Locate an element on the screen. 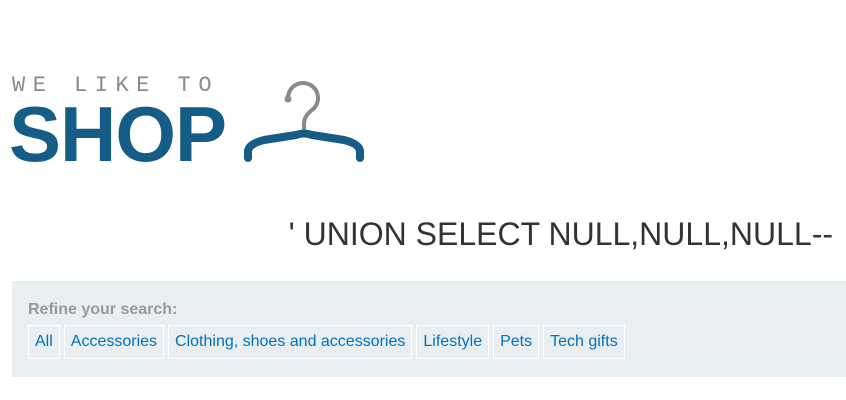 The image size is (846, 400). filter-link-accessories: Accessories is located at coordinates (114, 342).